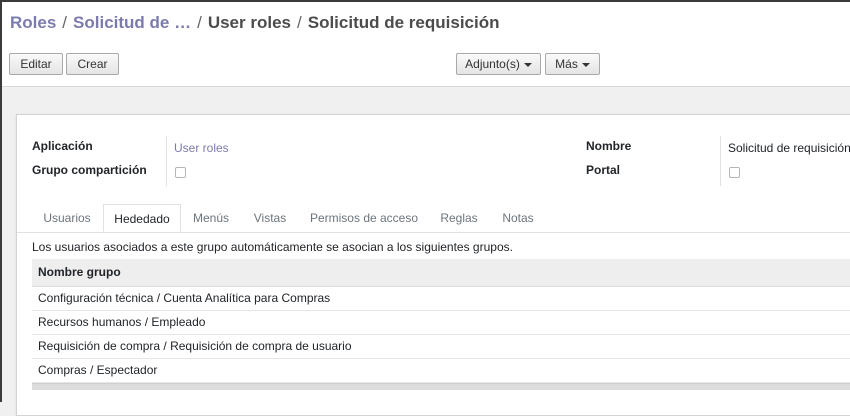 The image size is (850, 416). What do you see at coordinates (403, 22) in the screenshot?
I see `breadcrumb-current: Solicitud de requisición` at bounding box center [403, 22].